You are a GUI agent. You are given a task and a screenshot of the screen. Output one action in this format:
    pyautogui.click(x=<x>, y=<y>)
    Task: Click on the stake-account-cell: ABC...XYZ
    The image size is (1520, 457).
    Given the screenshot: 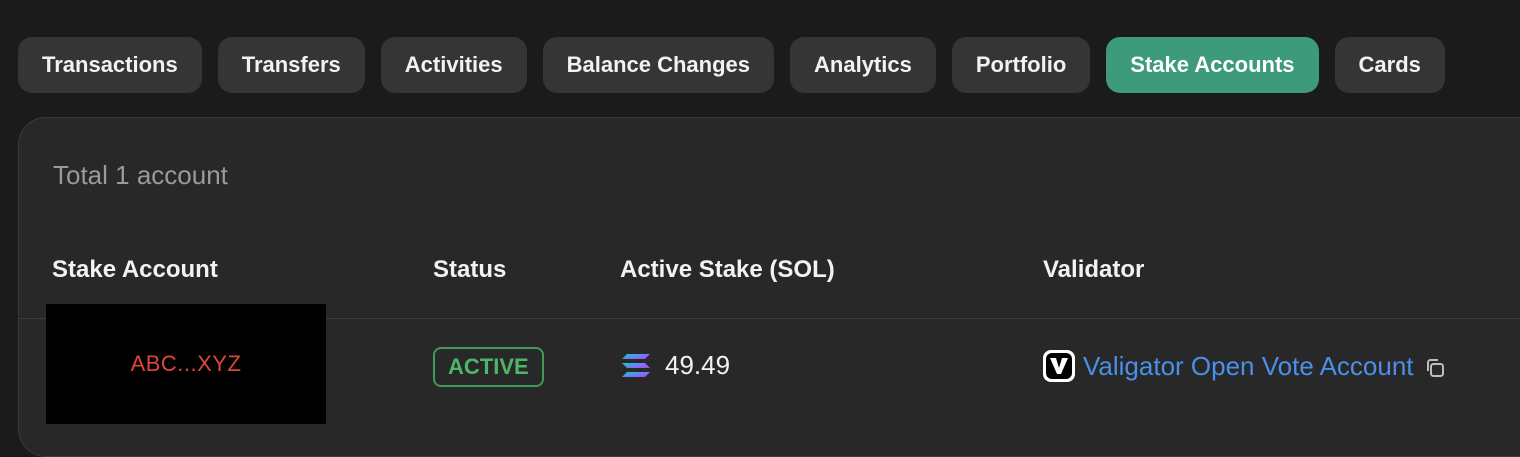 What is the action you would take?
    pyautogui.click(x=186, y=364)
    